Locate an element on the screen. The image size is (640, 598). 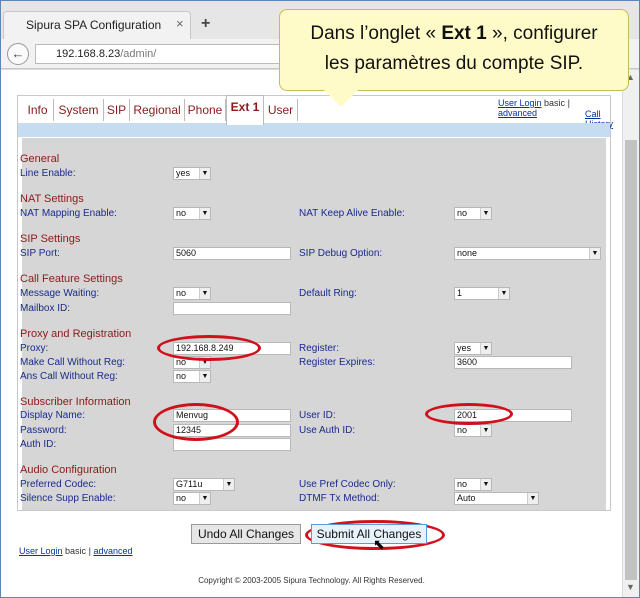
sip-debug-select: none ▼ is located at coordinates (527, 253).